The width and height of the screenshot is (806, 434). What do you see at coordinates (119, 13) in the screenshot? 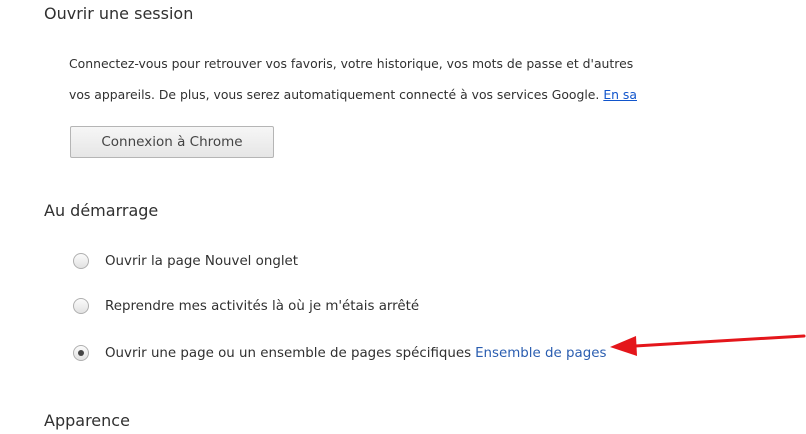
I see `signin-section-title: Ouvrir une session` at bounding box center [119, 13].